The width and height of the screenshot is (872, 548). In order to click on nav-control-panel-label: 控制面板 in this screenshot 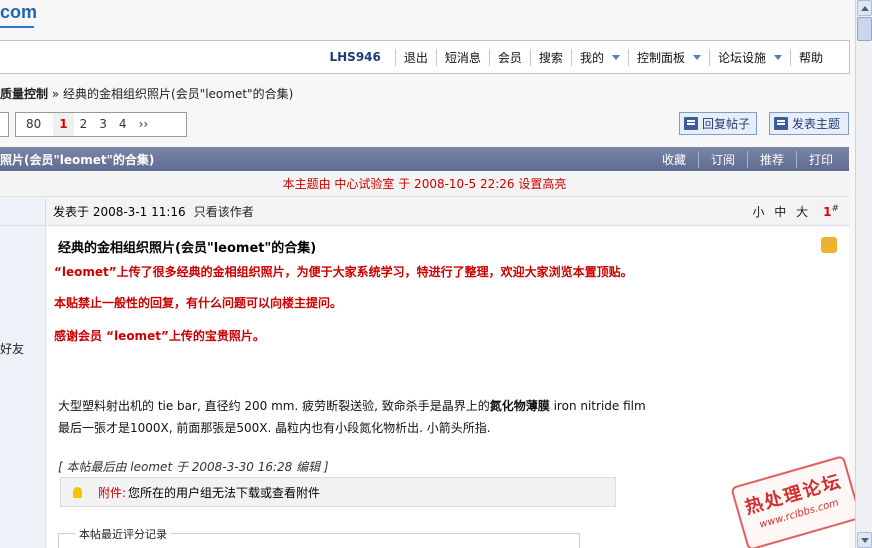, I will do `click(660, 57)`.